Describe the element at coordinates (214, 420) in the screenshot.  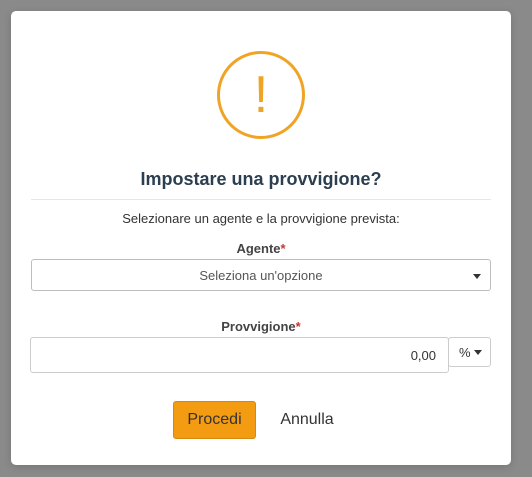
I see `proceed-button: Procedi` at that location.